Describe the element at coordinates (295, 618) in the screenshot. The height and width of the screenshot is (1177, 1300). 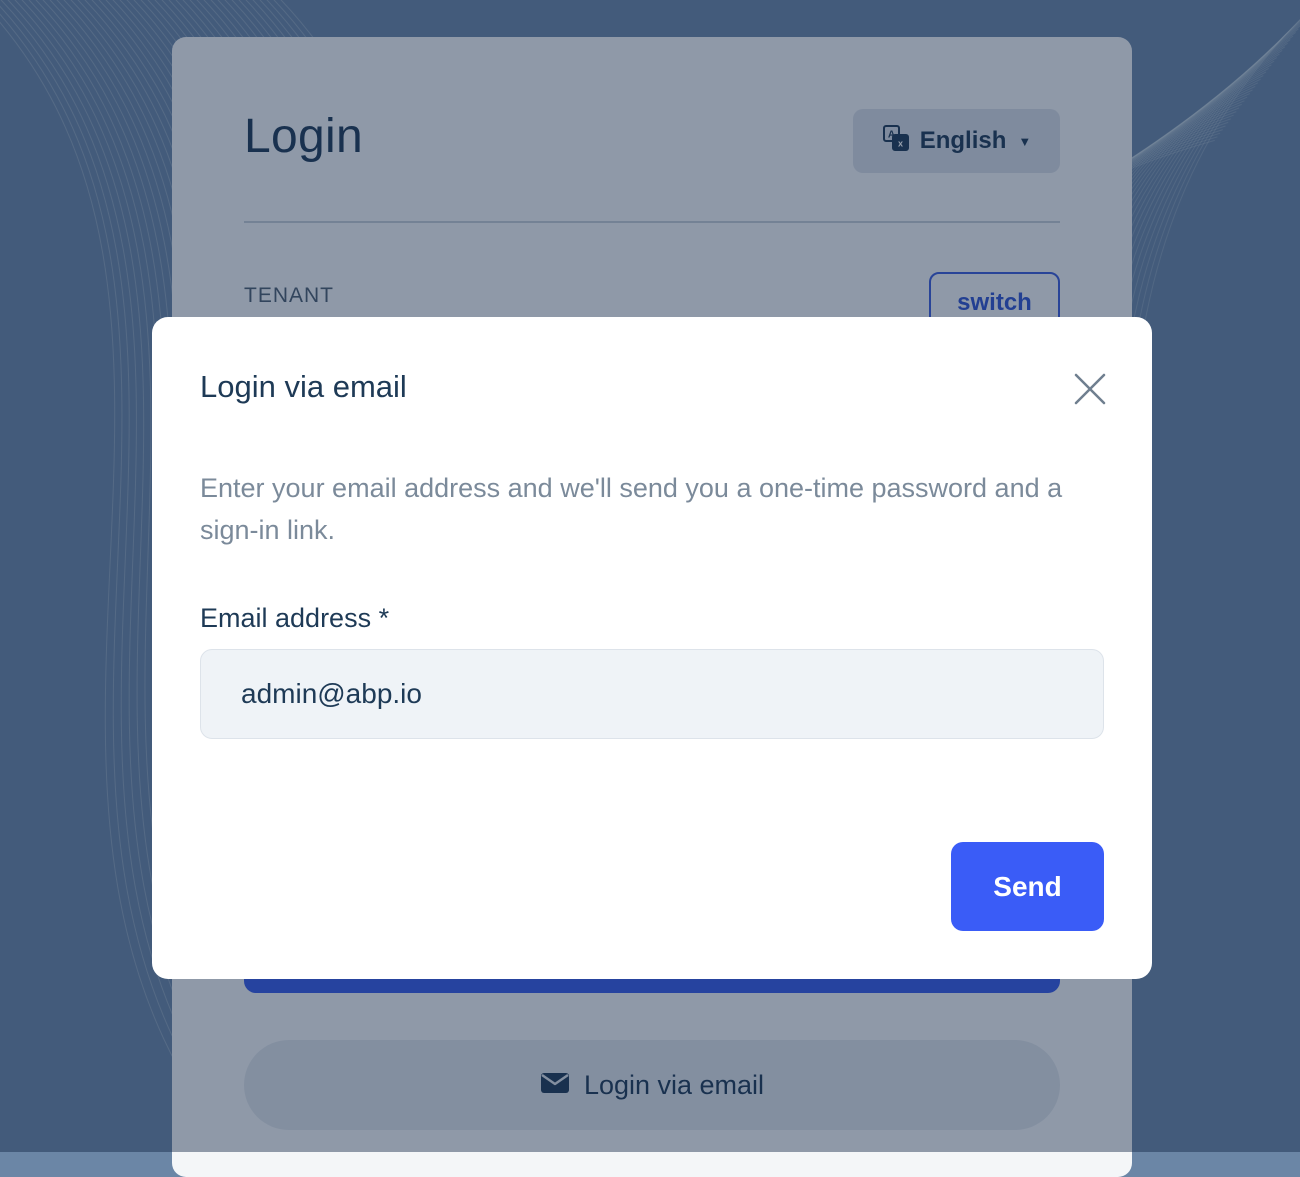
I see `email-field-label: Email address *` at that location.